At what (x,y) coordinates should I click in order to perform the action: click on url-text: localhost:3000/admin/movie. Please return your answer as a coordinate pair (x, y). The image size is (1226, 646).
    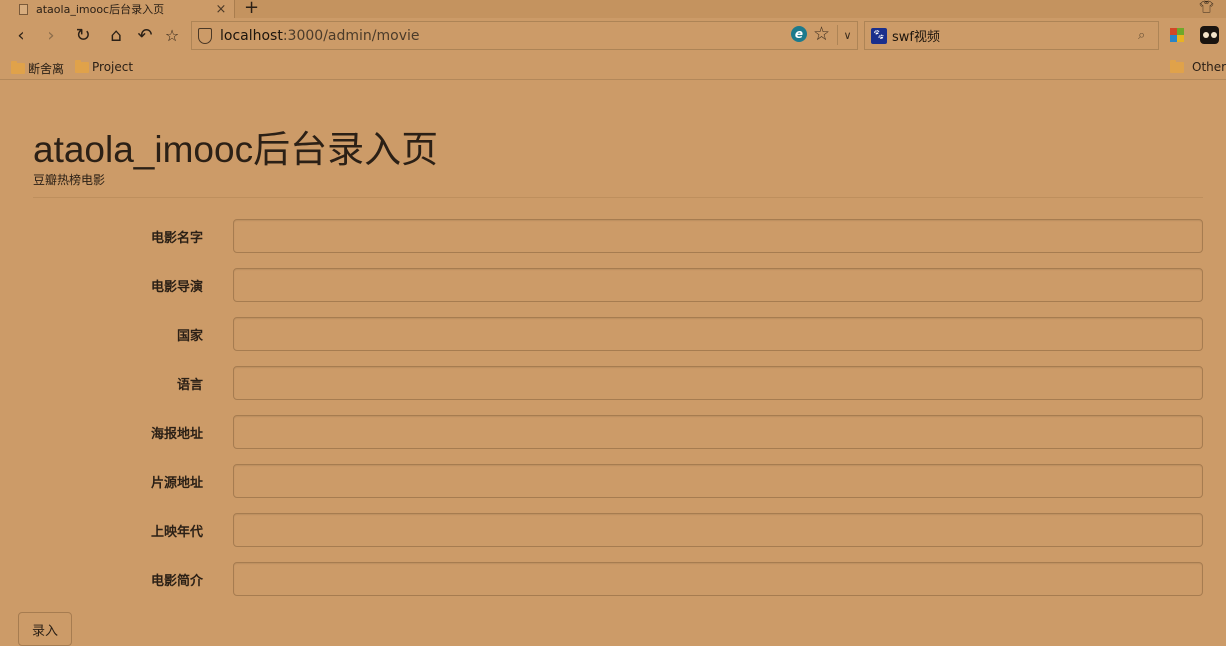
    Looking at the image, I should click on (319, 36).